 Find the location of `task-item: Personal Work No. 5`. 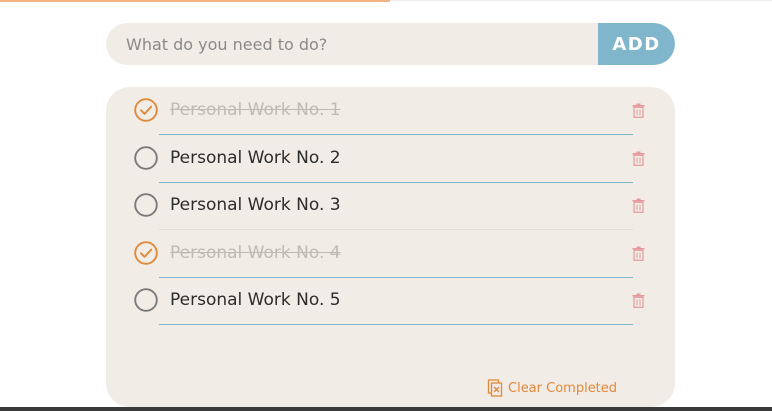

task-item: Personal Work No. 5 is located at coordinates (390, 301).